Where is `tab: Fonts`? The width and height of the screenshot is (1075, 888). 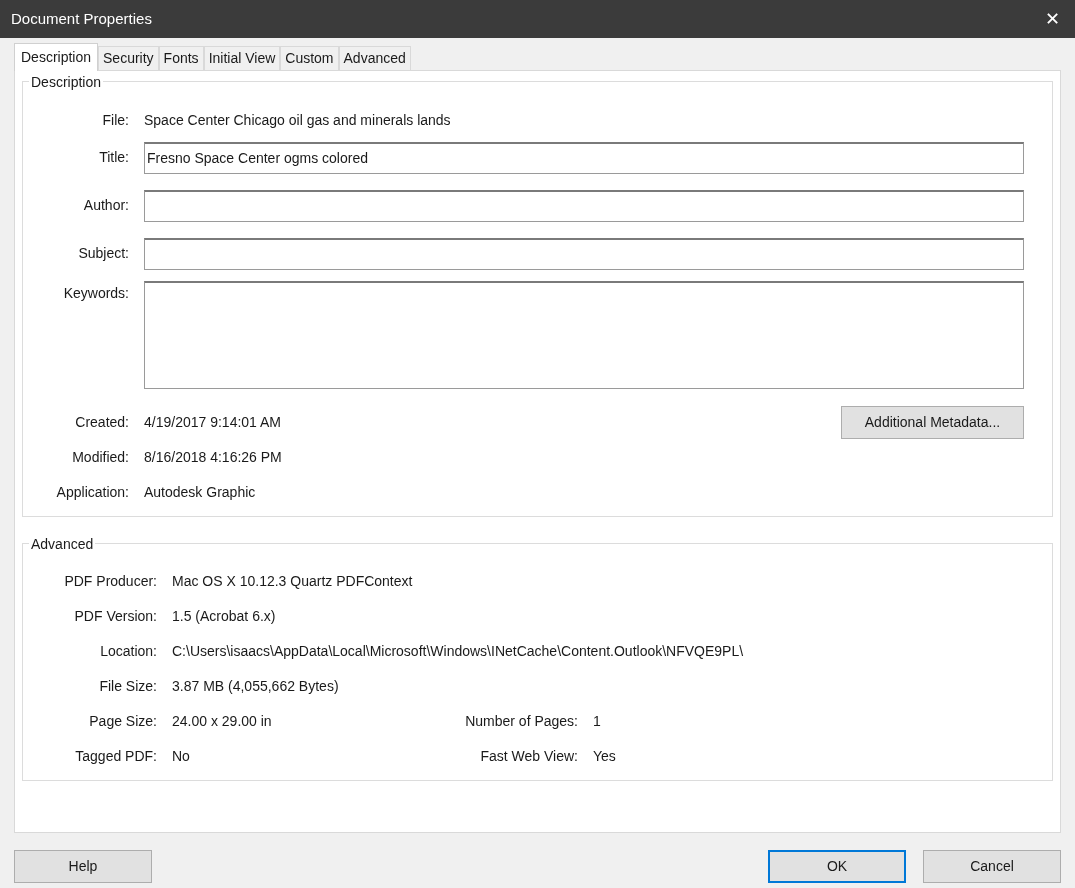 tab: Fonts is located at coordinates (181, 58).